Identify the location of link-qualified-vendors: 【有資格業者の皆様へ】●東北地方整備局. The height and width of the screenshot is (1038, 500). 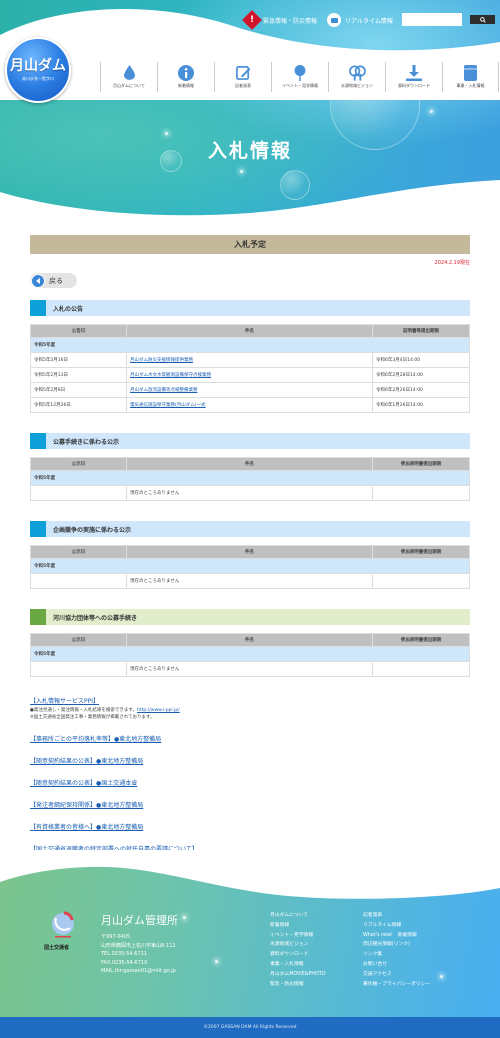
(250, 826).